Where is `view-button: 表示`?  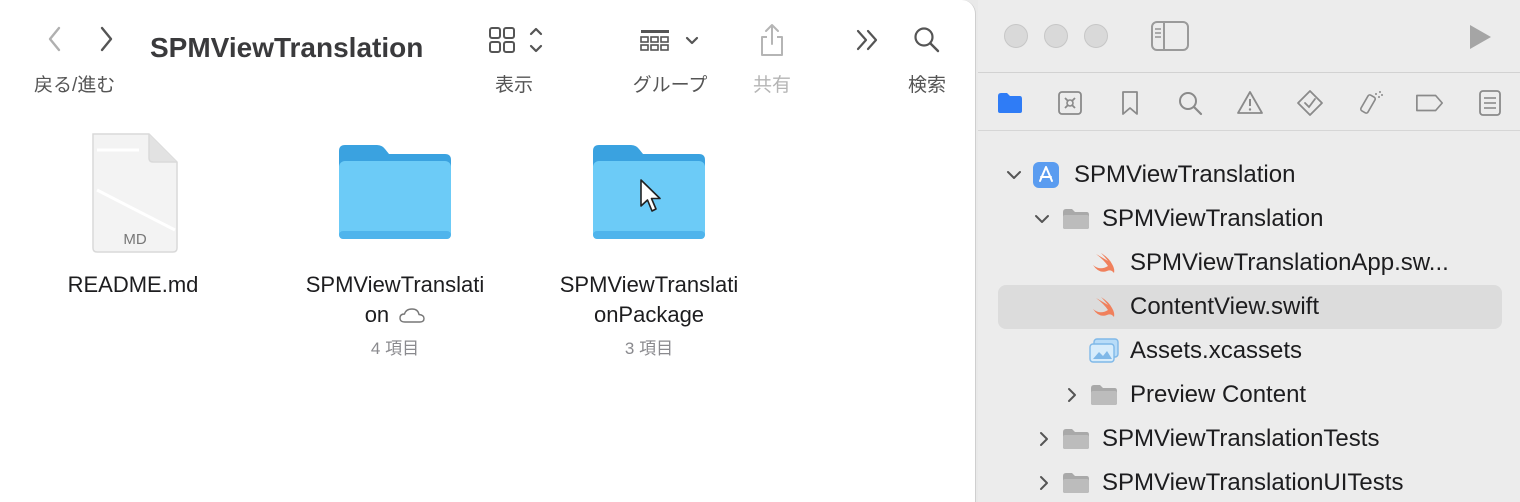 view-button: 表示 is located at coordinates (514, 58).